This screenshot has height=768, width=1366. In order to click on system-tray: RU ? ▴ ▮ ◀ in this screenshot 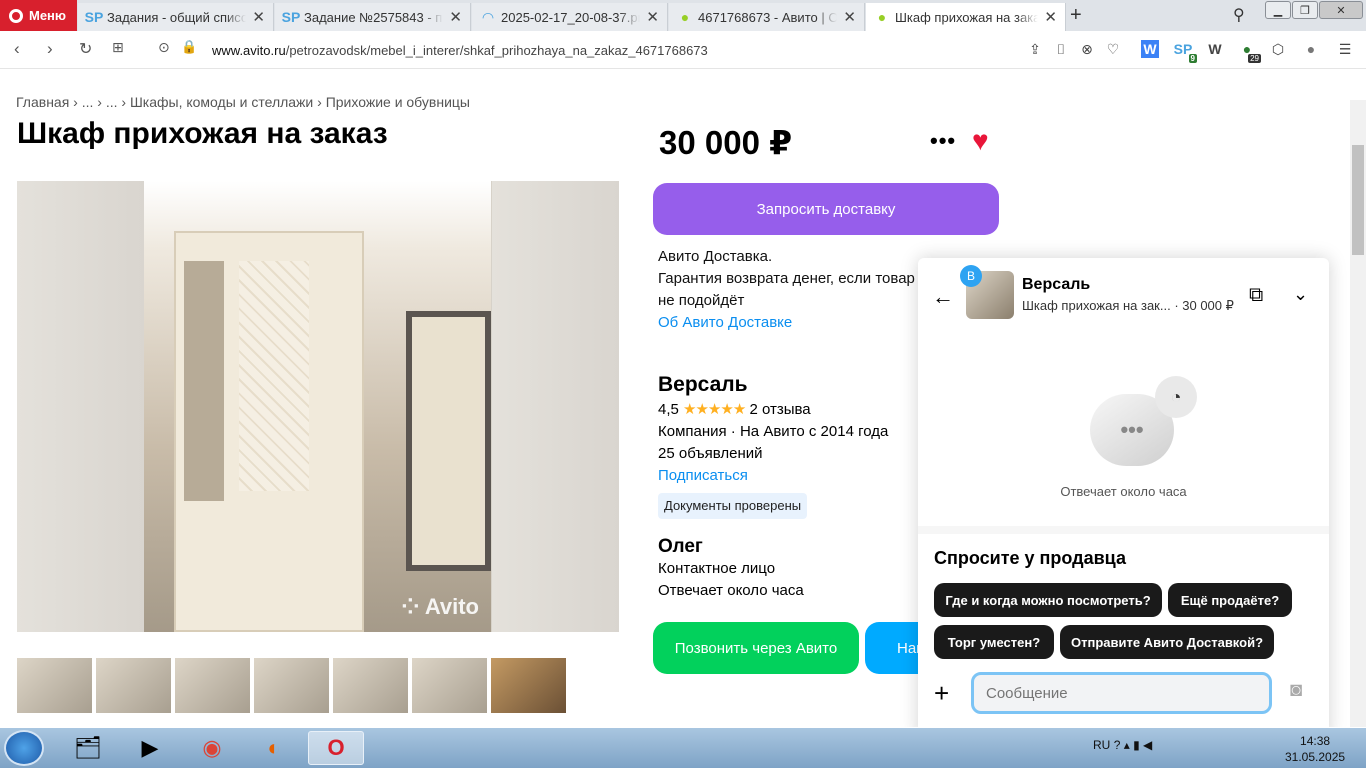, I will do `click(1122, 745)`.